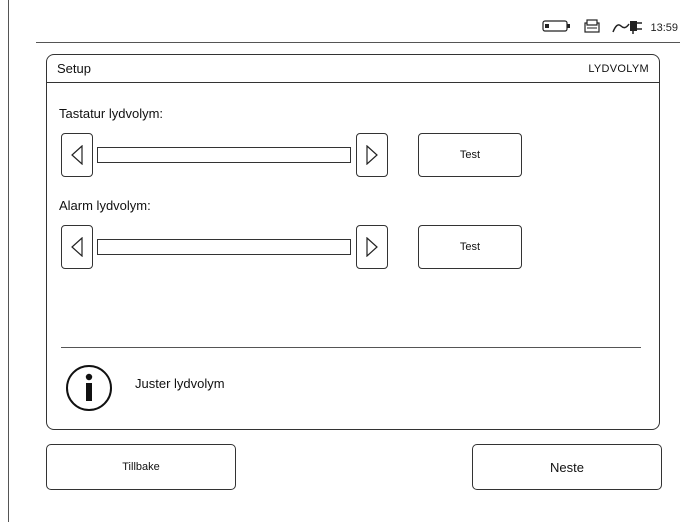 Image resolution: width=680 pixels, height=522 pixels. Describe the element at coordinates (74, 68) in the screenshot. I see `page-title: Setup` at that location.